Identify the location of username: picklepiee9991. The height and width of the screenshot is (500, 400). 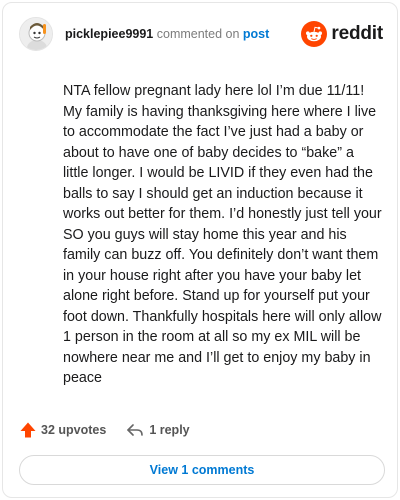
(109, 34).